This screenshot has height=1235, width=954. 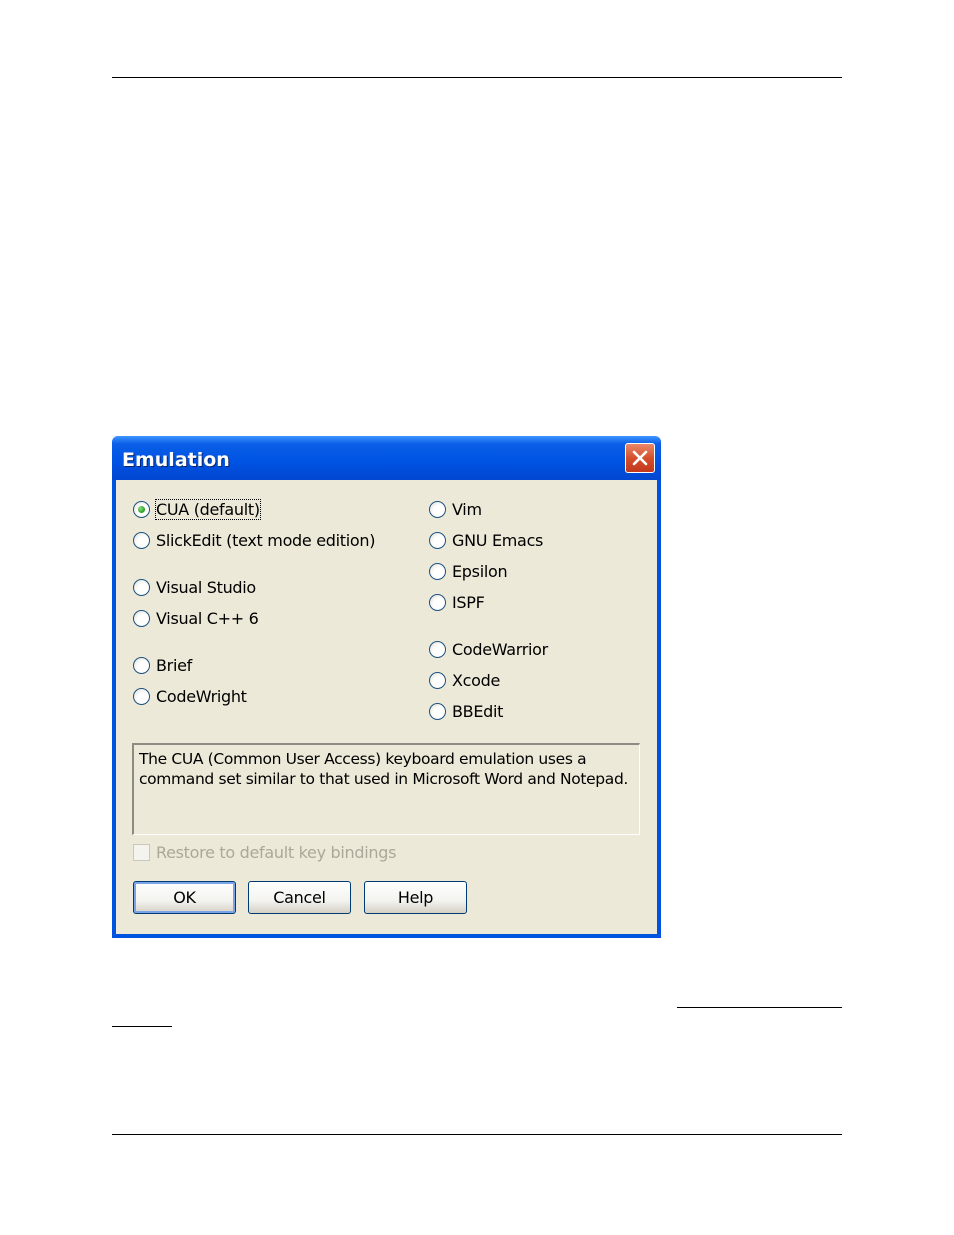 I want to click on header-rule, so click(x=477, y=77).